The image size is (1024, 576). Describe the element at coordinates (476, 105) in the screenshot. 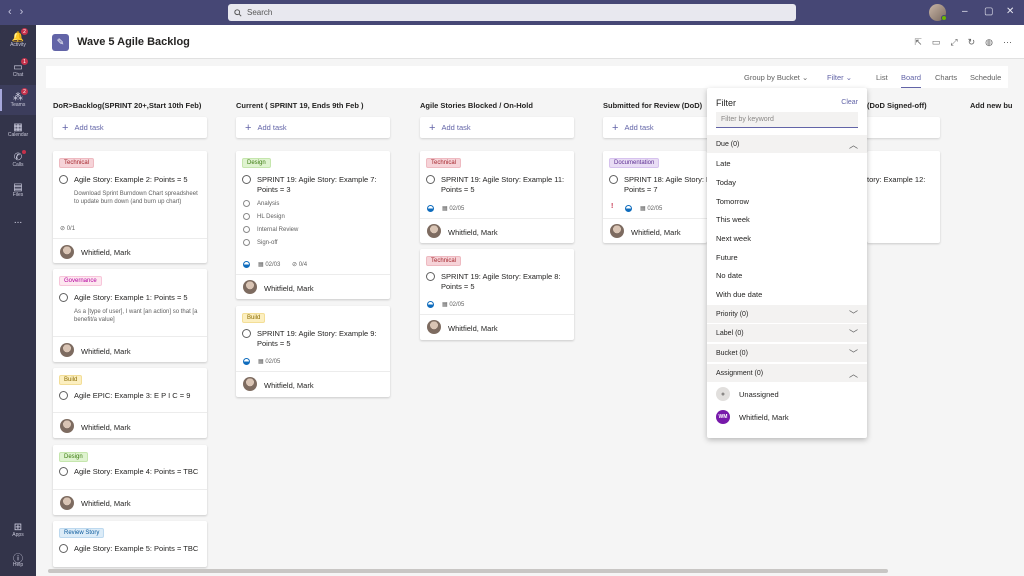

I see `bucket-title: Agile Stories Blocked / On-Hold` at that location.